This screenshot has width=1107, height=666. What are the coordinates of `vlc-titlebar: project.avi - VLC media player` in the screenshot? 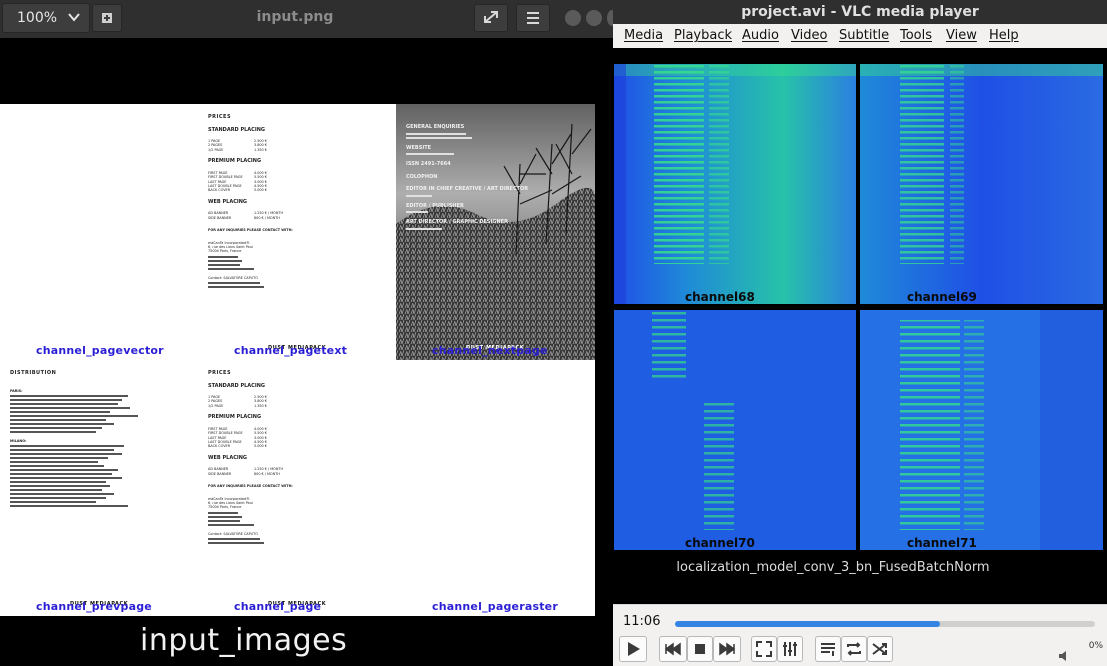 It's located at (860, 12).